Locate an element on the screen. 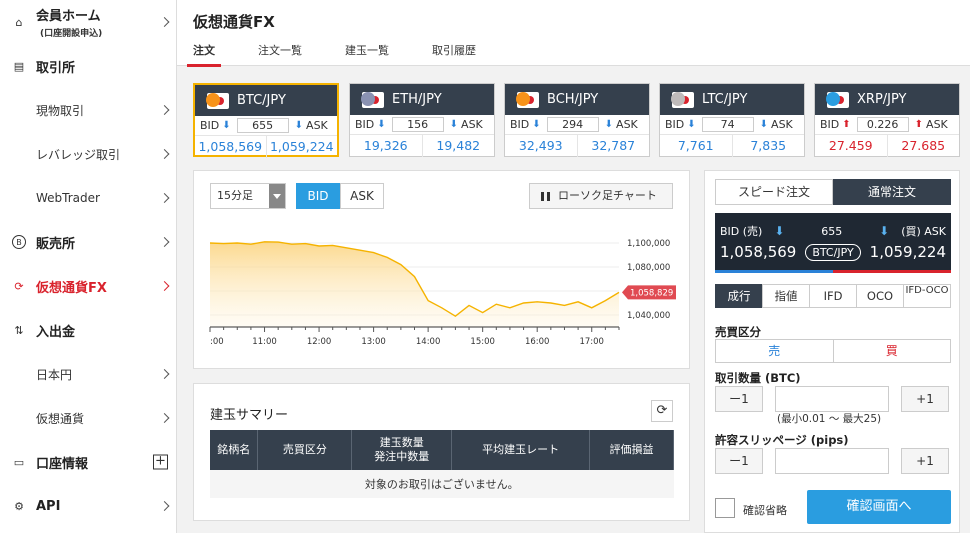 This screenshot has width=970, height=533. order-type-ifd-oco: IFD-OCO is located at coordinates (927, 296).